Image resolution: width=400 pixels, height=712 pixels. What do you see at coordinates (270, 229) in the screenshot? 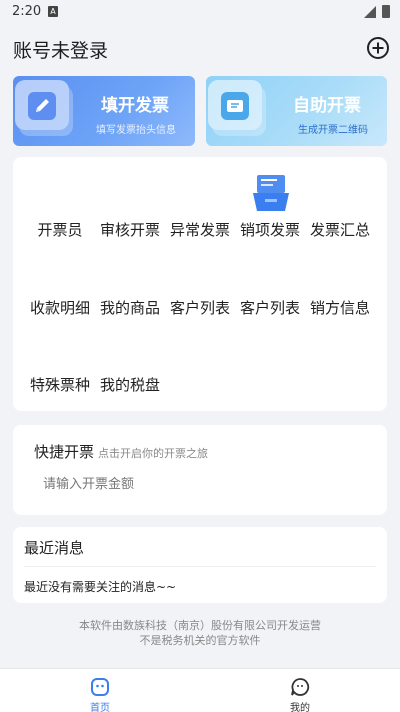
I see `menu-item: 销项发票` at bounding box center [270, 229].